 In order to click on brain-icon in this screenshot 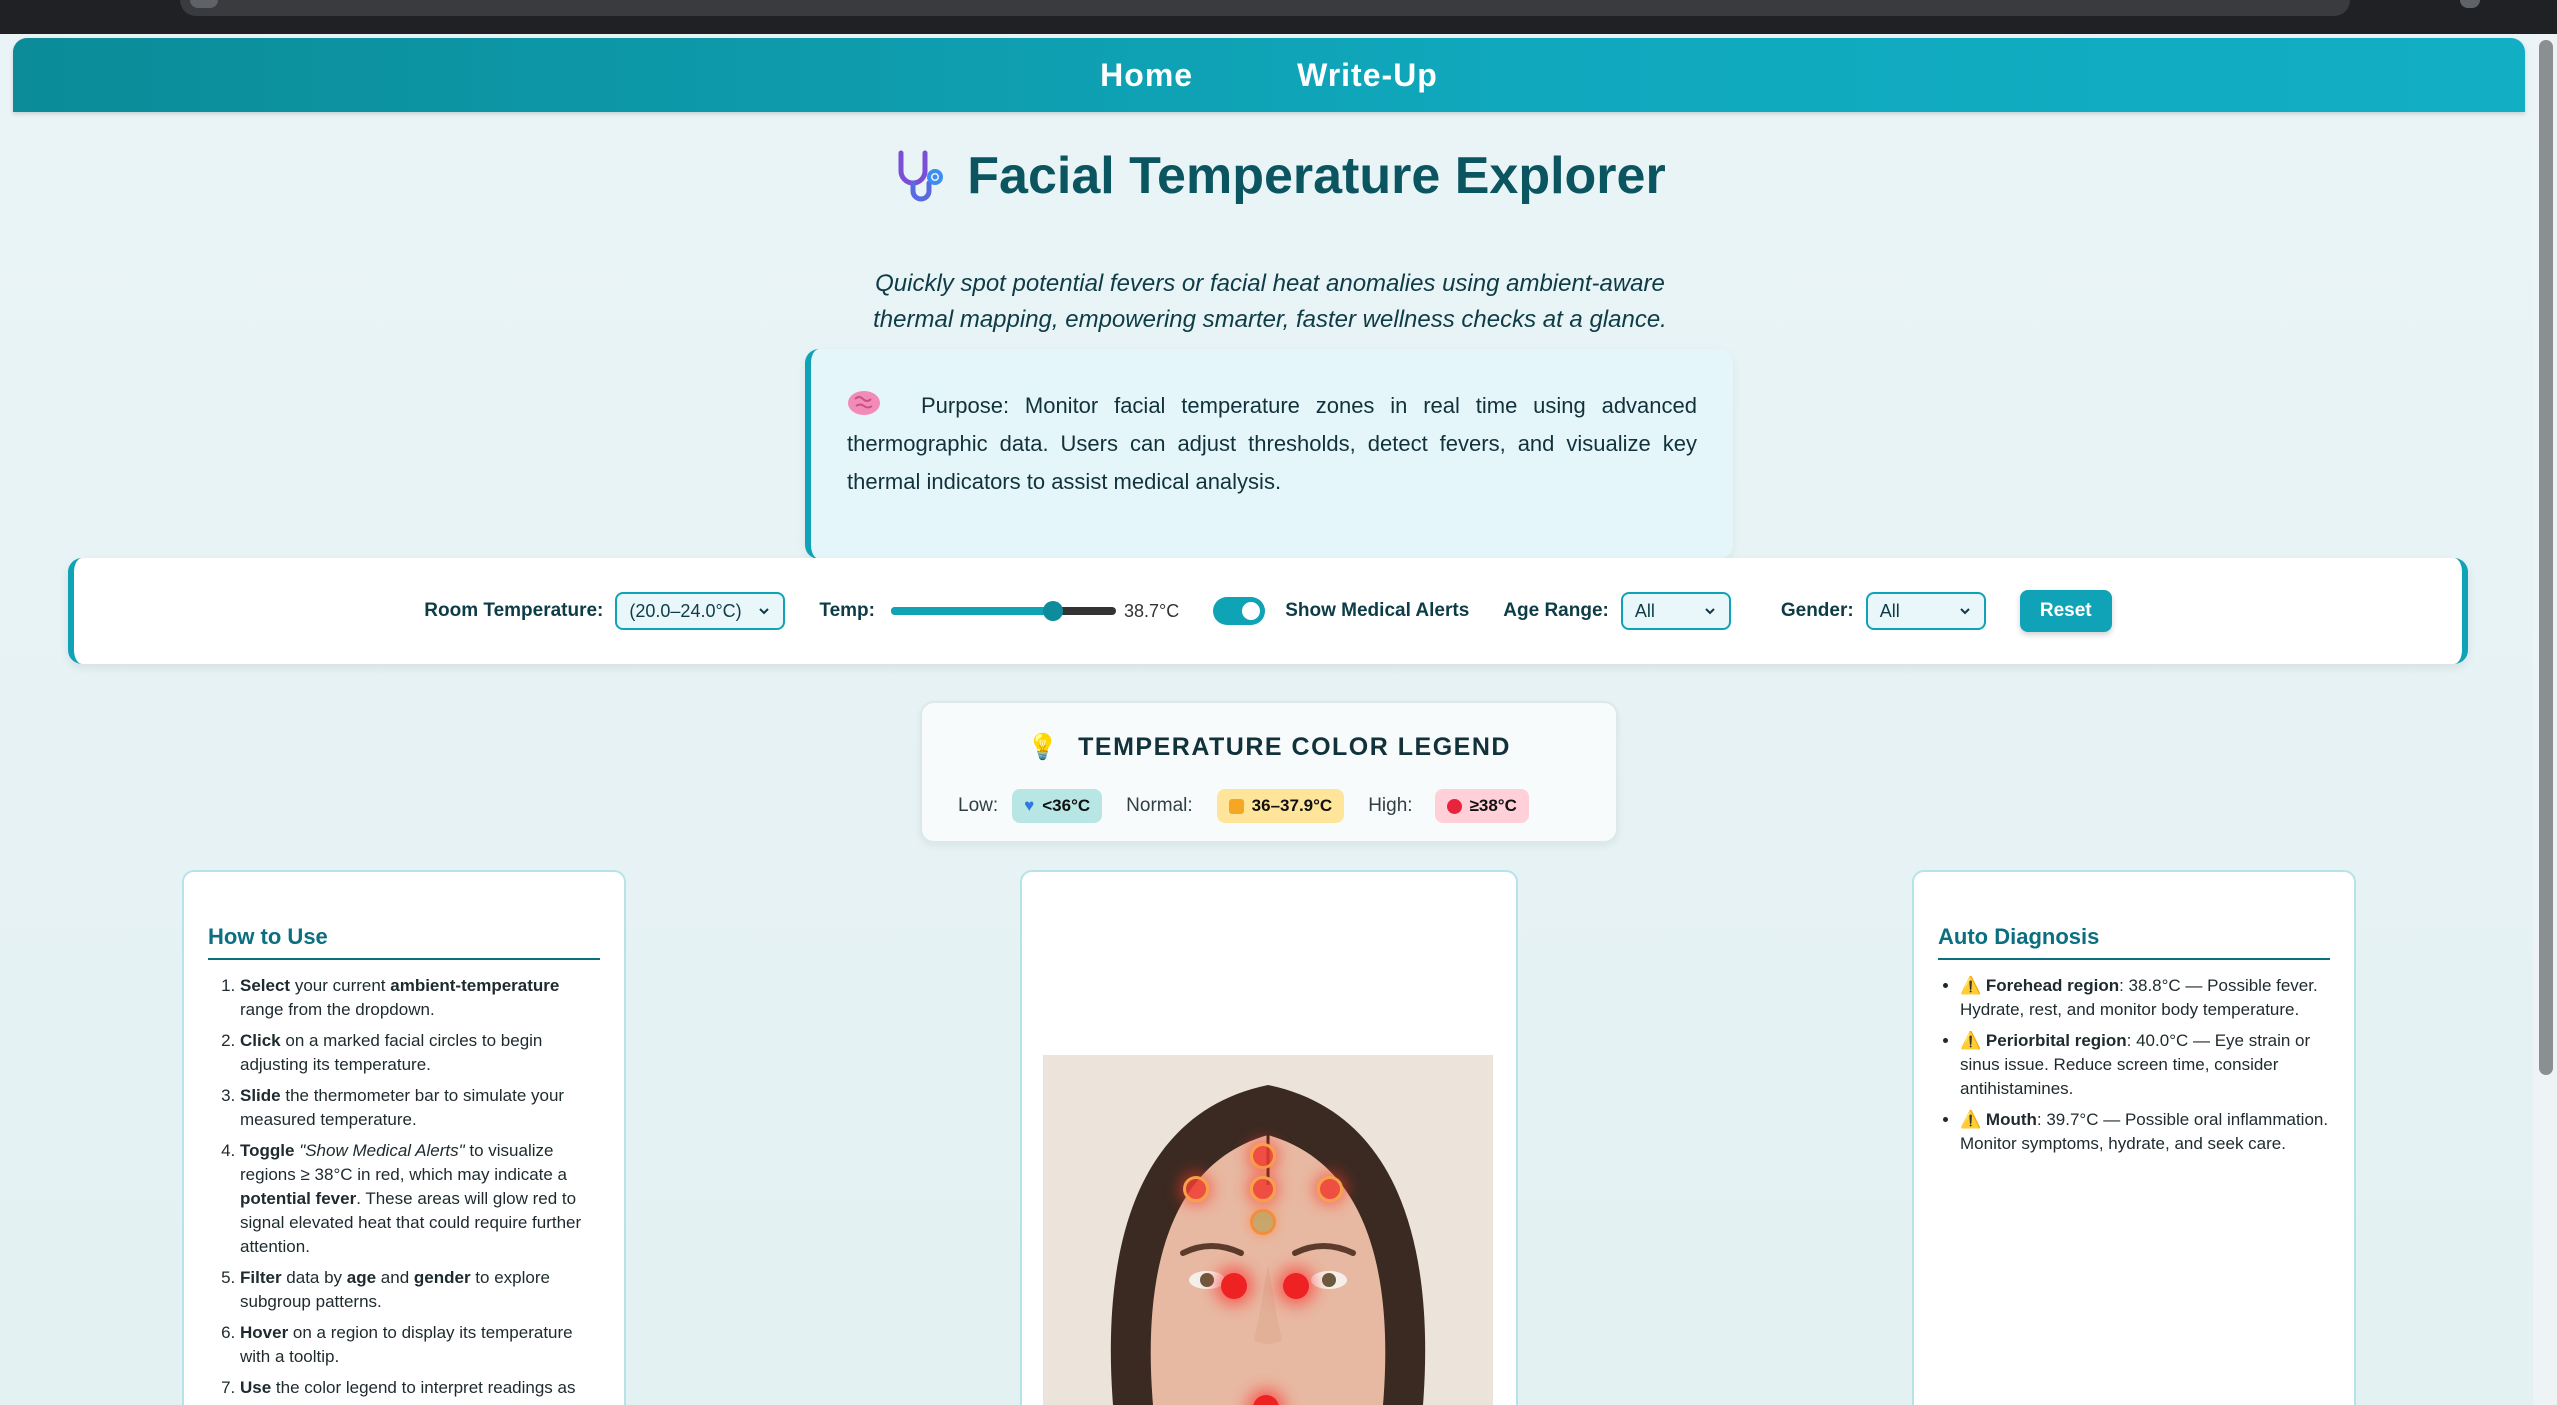, I will do `click(864, 403)`.